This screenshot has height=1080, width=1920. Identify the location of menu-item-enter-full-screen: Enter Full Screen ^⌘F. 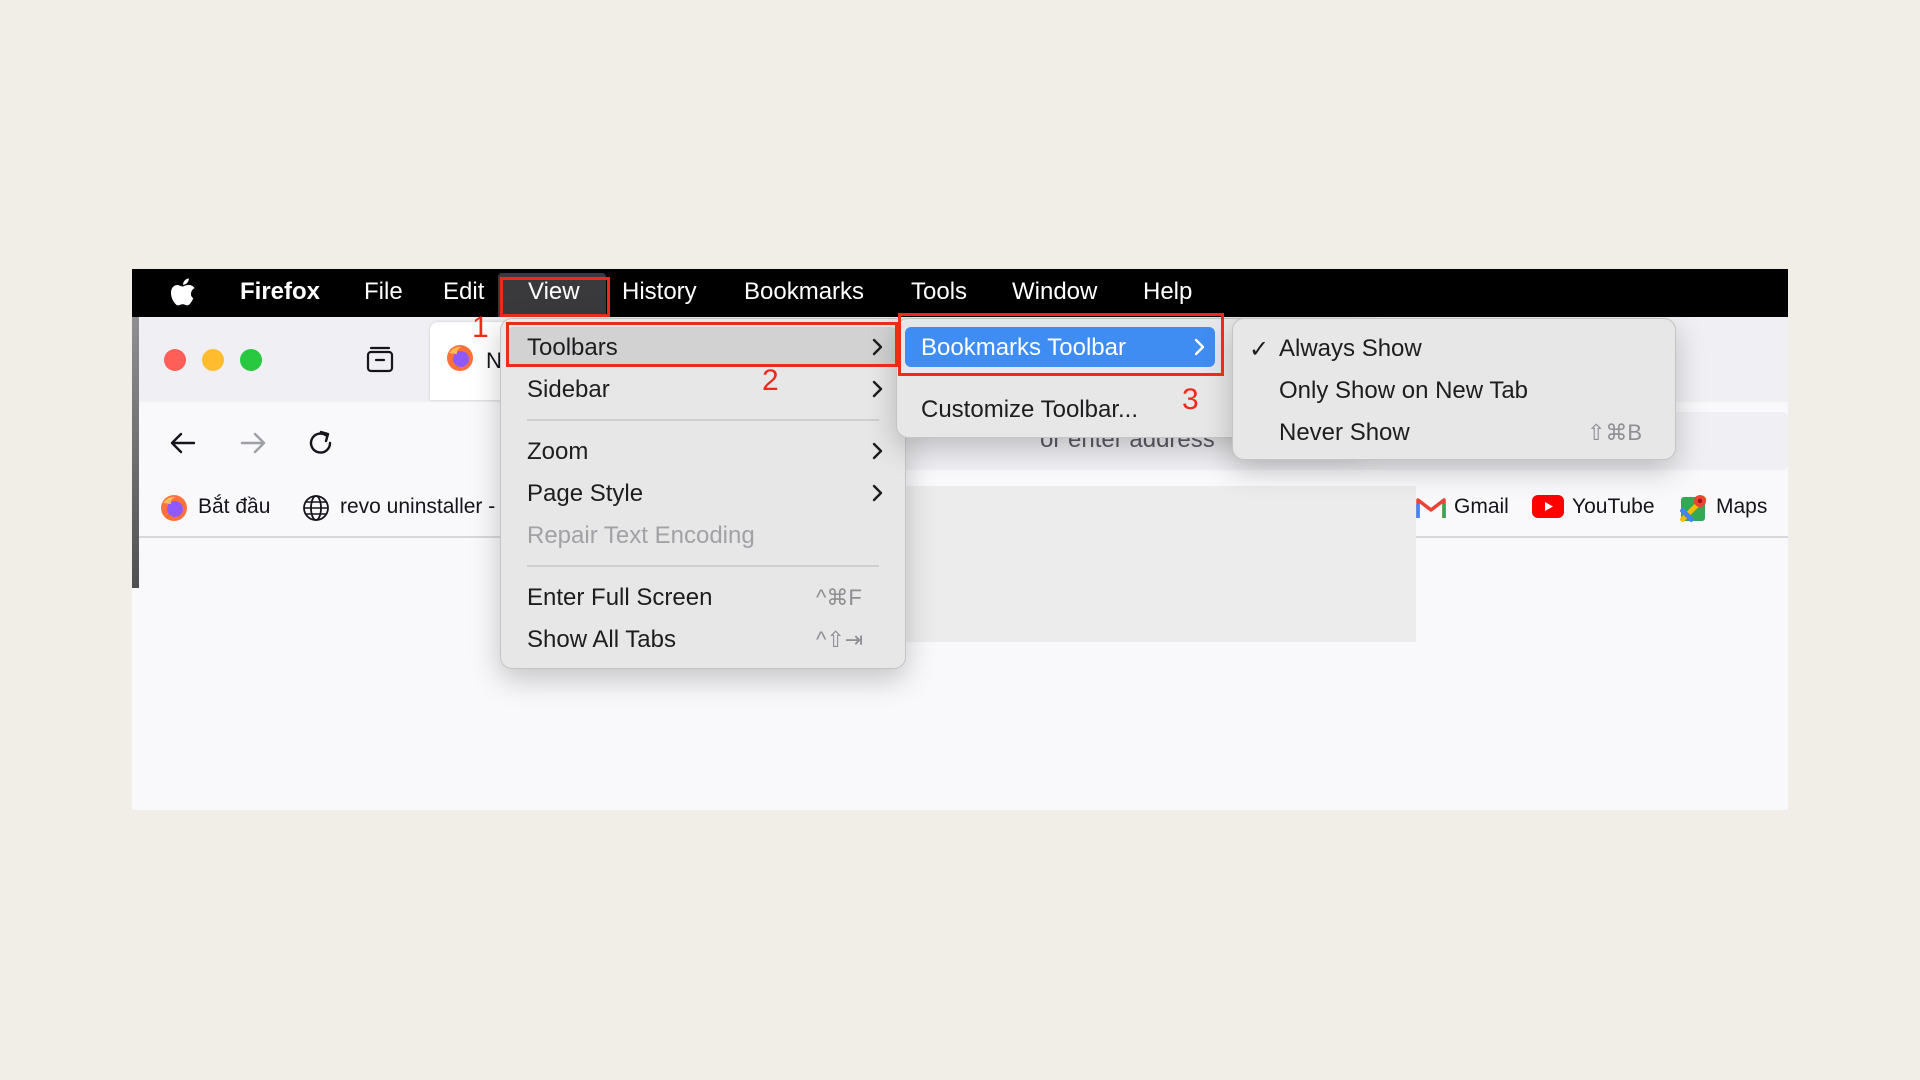
(703, 597).